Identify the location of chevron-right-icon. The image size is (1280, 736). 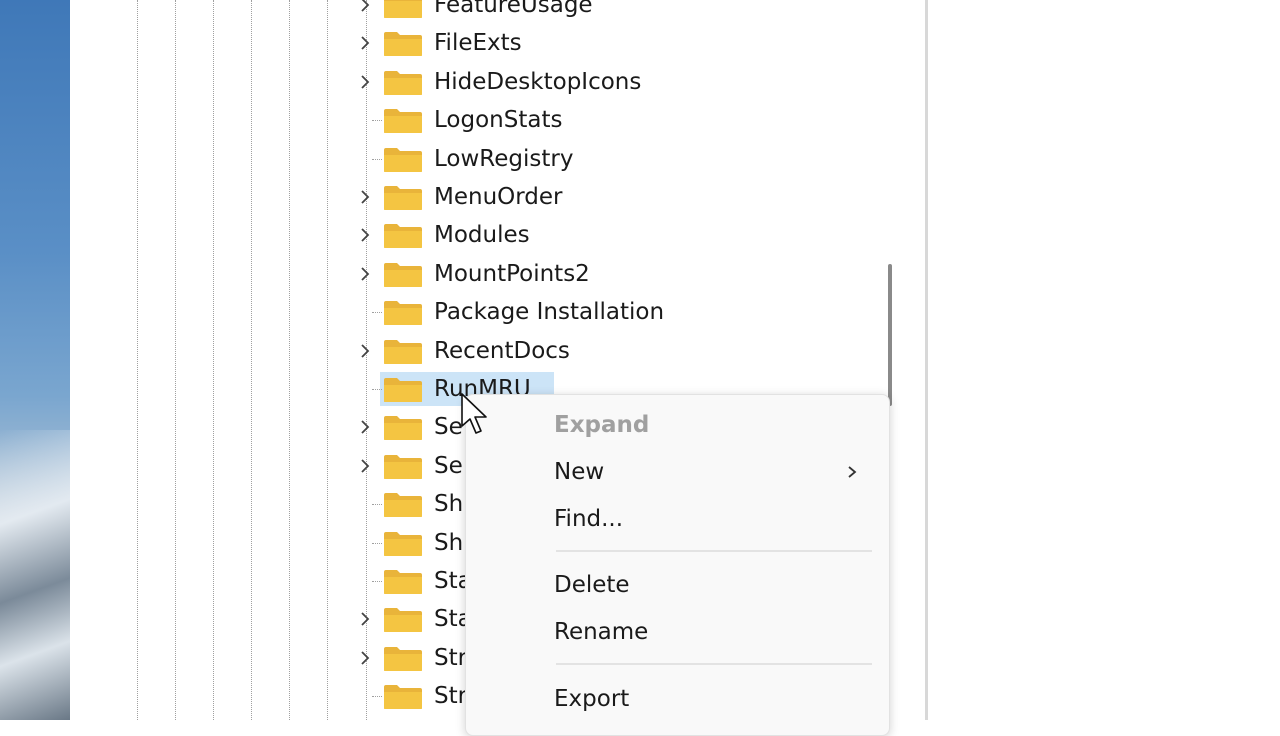
(852, 472).